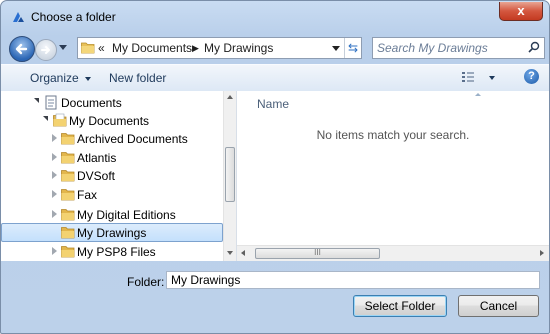 This screenshot has width=550, height=334. I want to click on scrollbar-thumb, so click(230, 174).